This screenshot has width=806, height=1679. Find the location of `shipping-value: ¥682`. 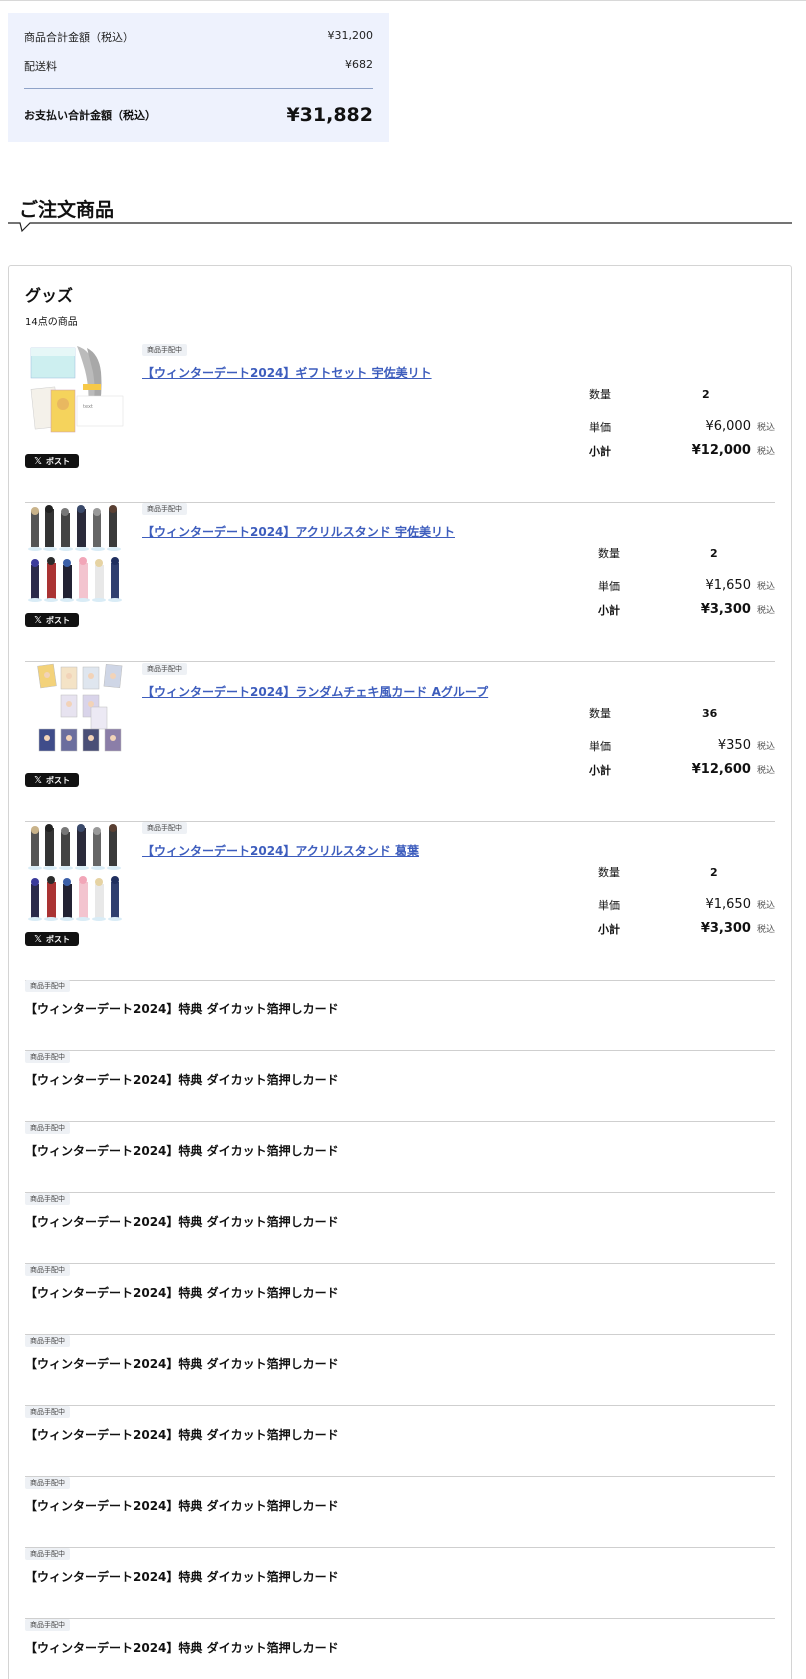

shipping-value: ¥682 is located at coordinates (359, 64).